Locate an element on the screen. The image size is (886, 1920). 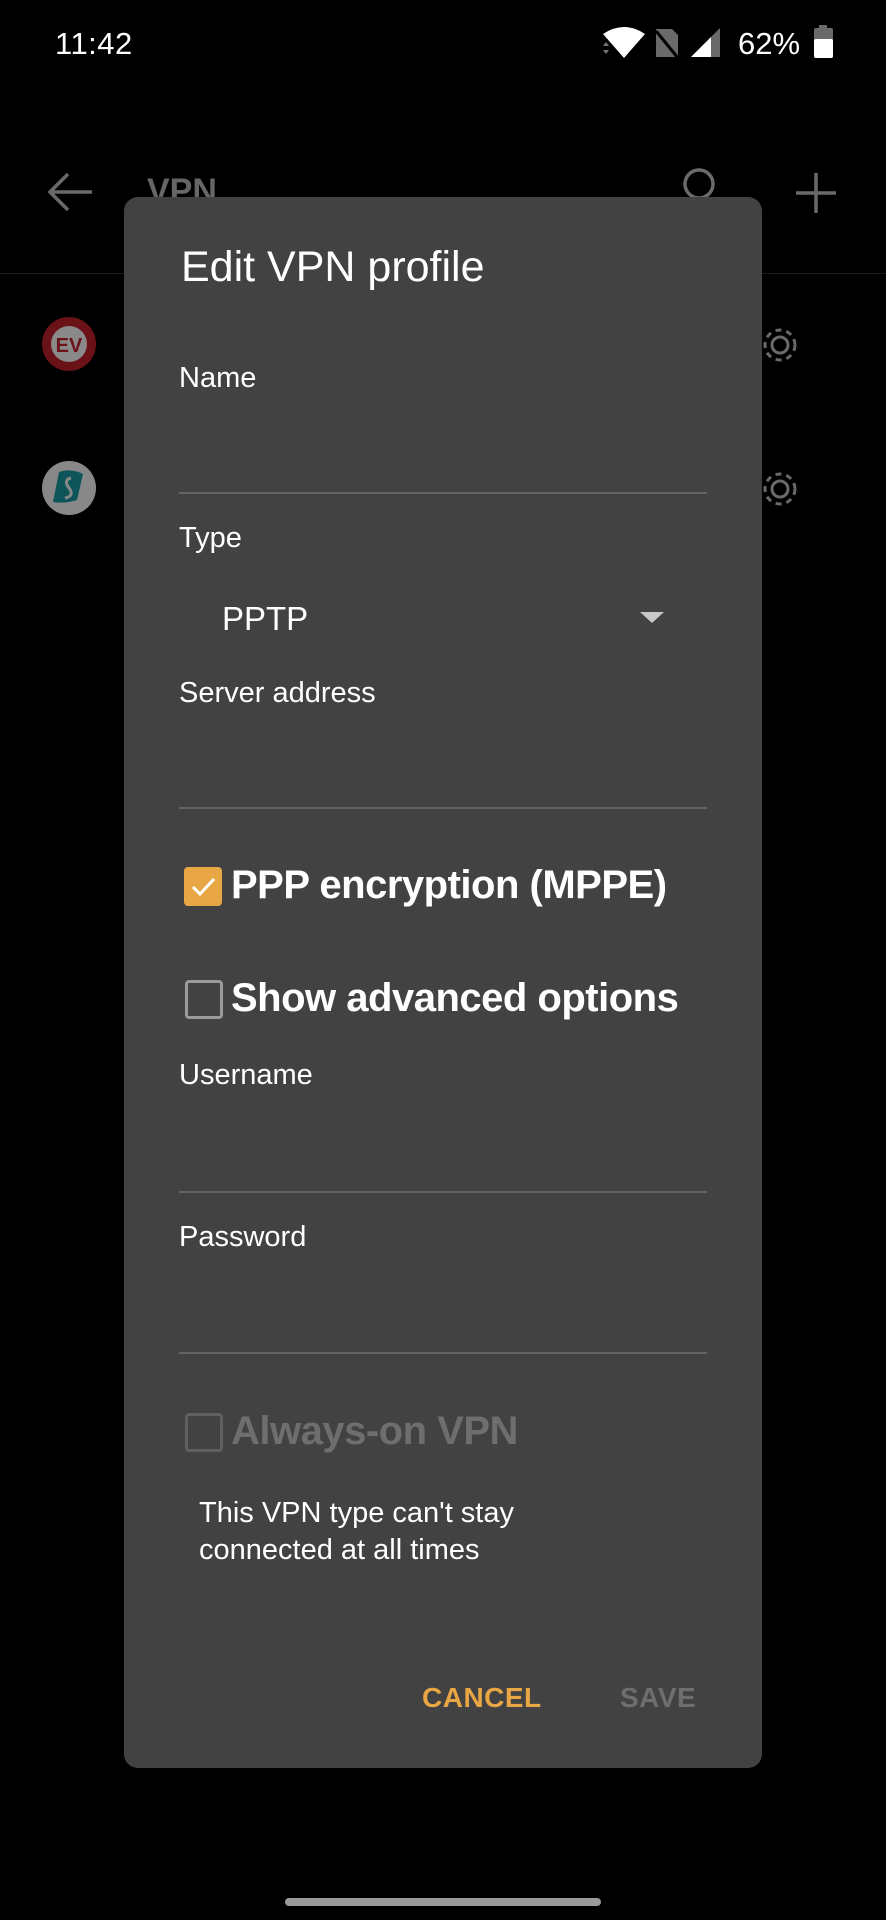
back-arrow-icon is located at coordinates (70, 192).